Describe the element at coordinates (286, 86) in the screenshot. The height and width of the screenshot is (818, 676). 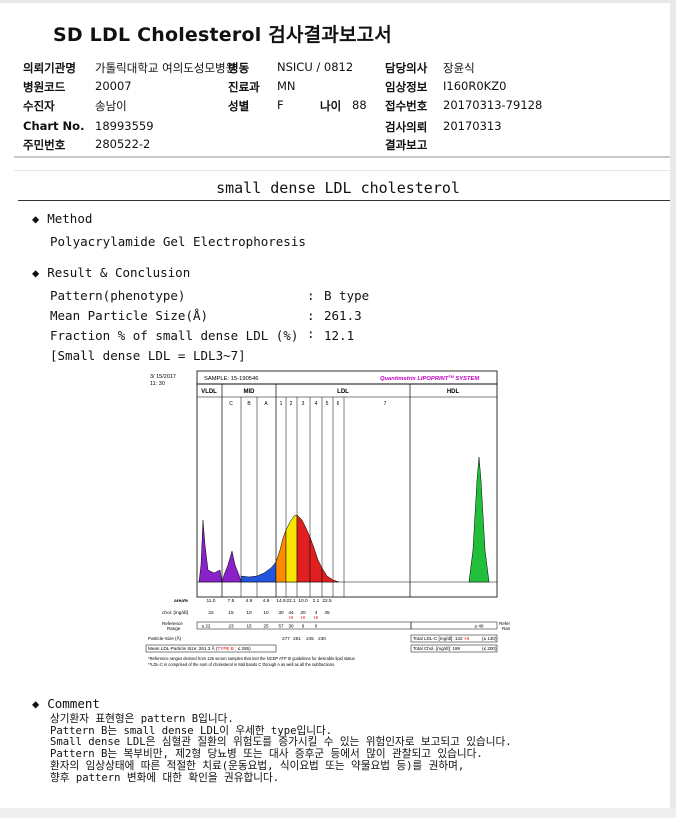
I see `department: MN` at that location.